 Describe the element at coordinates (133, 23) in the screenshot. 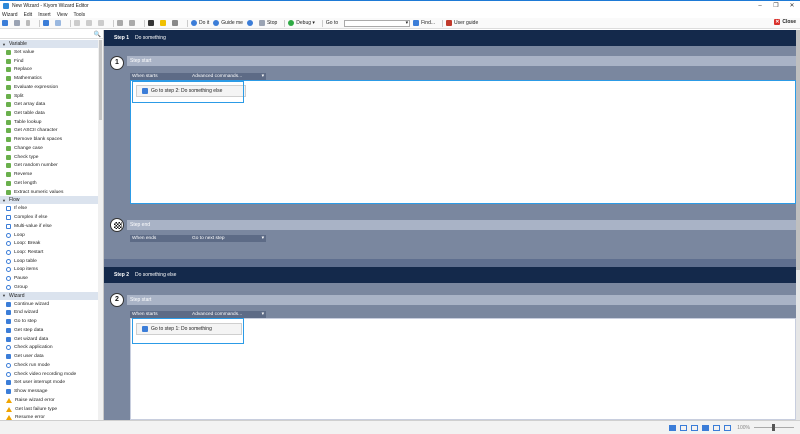

I see `substep-button` at that location.